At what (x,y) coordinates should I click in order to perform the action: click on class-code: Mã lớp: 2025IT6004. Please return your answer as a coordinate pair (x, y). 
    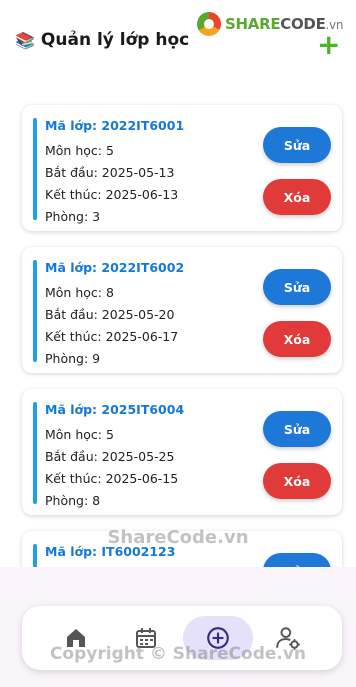
    Looking at the image, I should click on (115, 409).